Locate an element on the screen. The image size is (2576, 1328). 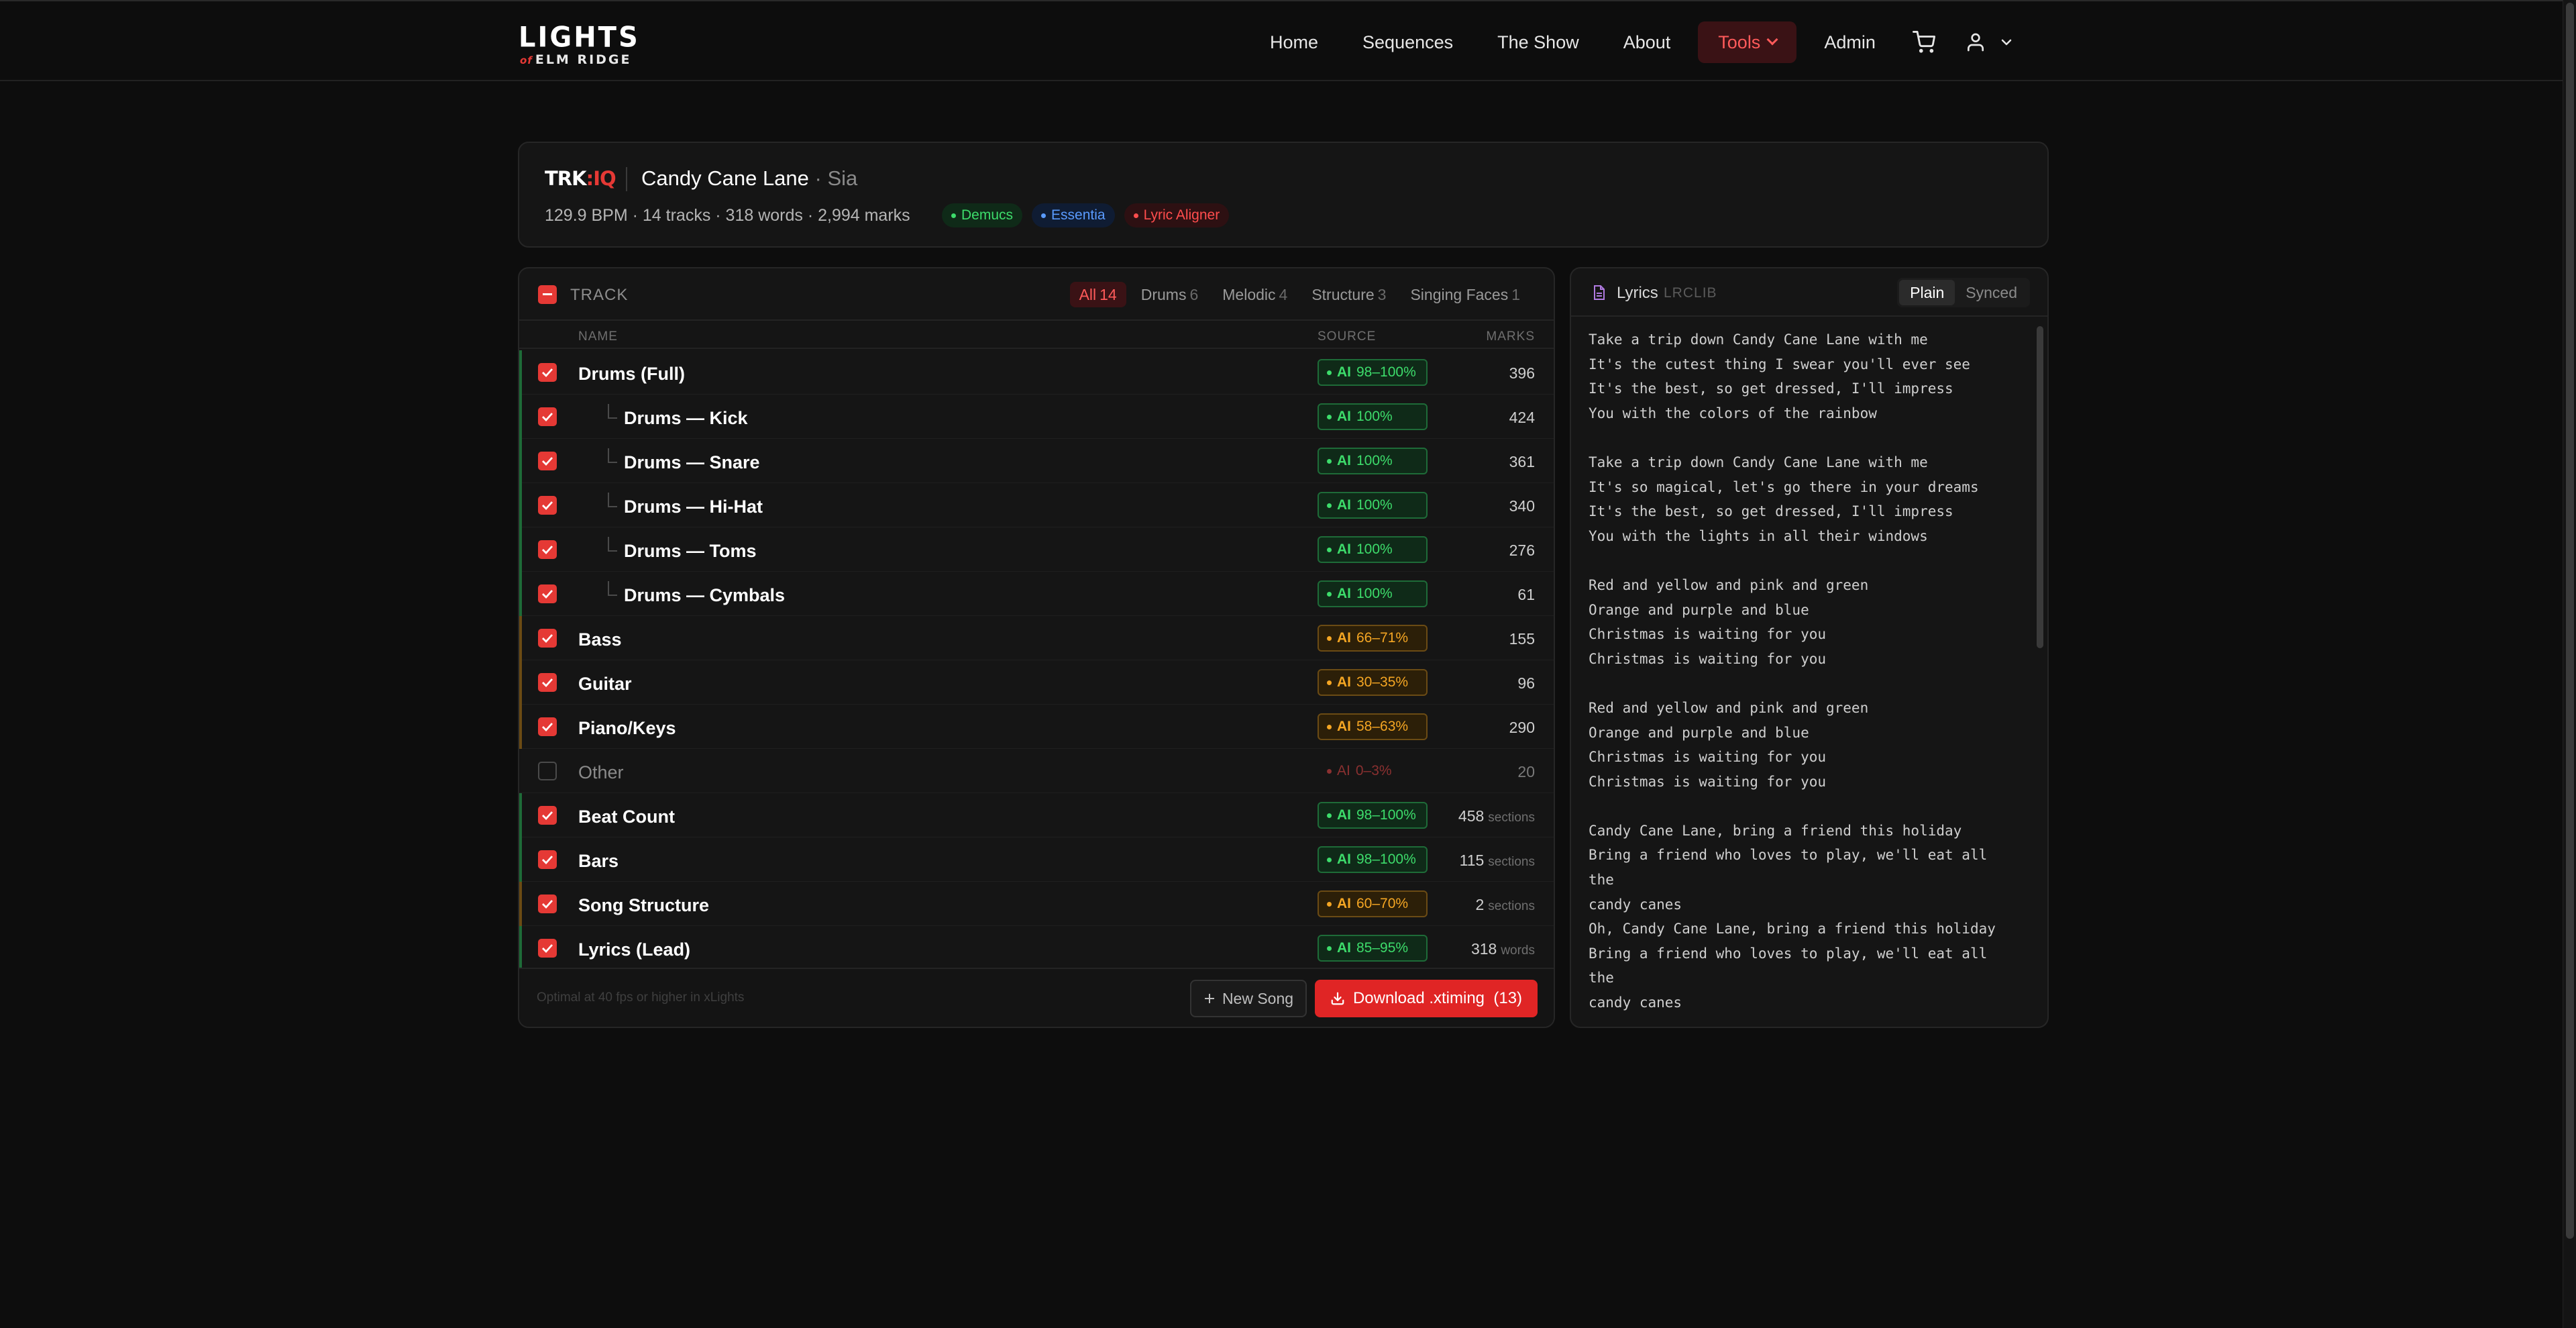
track-name: Song Structure is located at coordinates (644, 905).